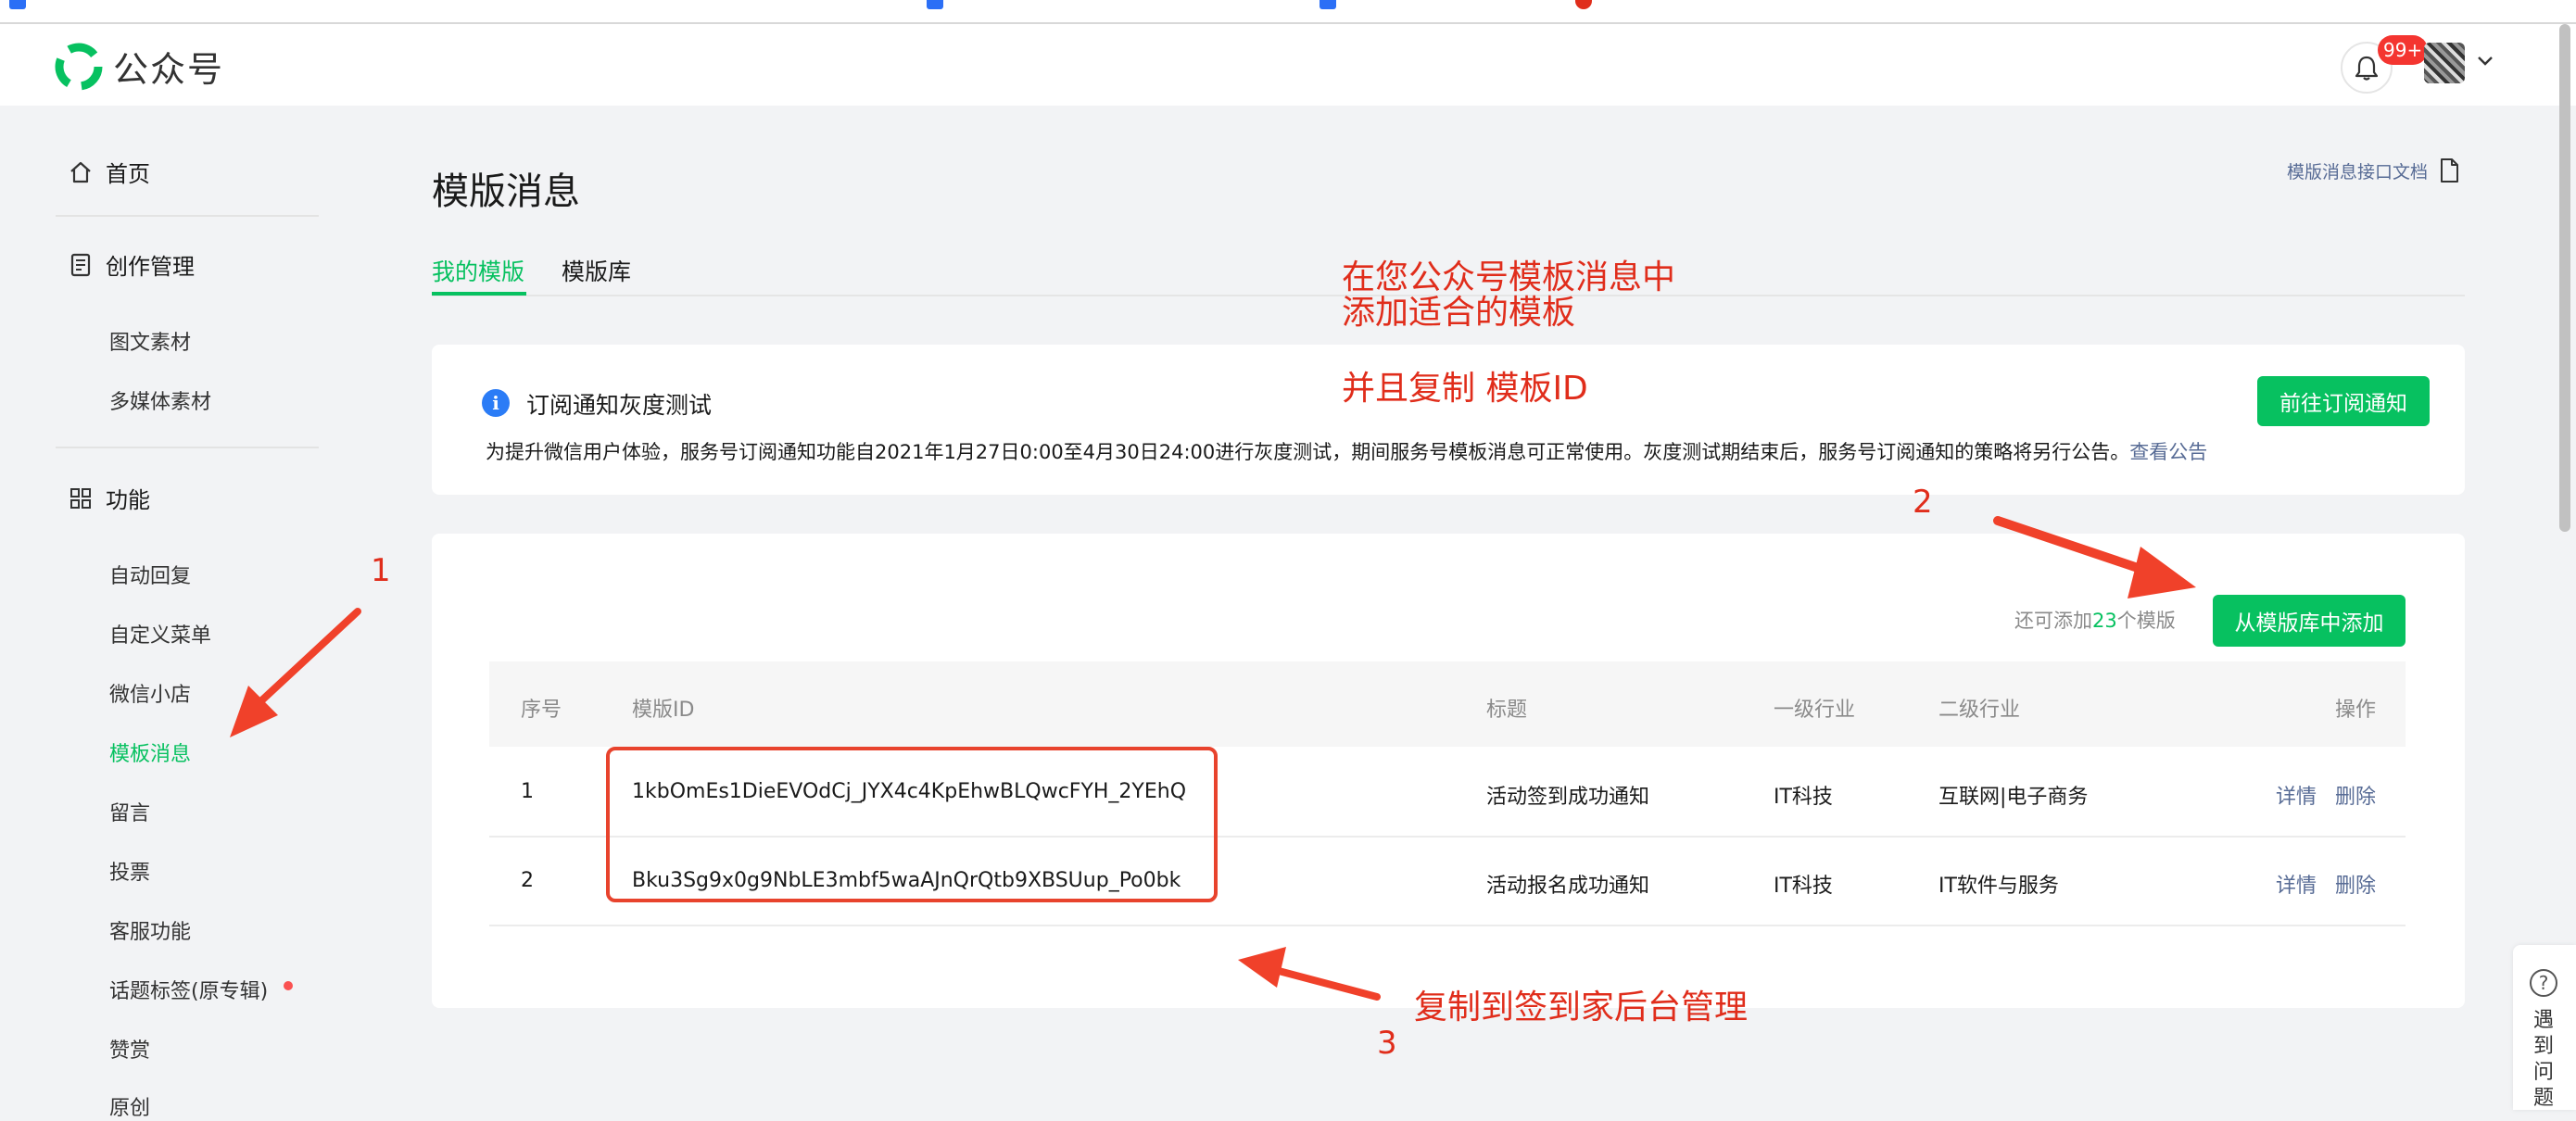 The height and width of the screenshot is (1121, 2576). What do you see at coordinates (2094, 557) in the screenshot?
I see `annotation-arrow-2-icon` at bounding box center [2094, 557].